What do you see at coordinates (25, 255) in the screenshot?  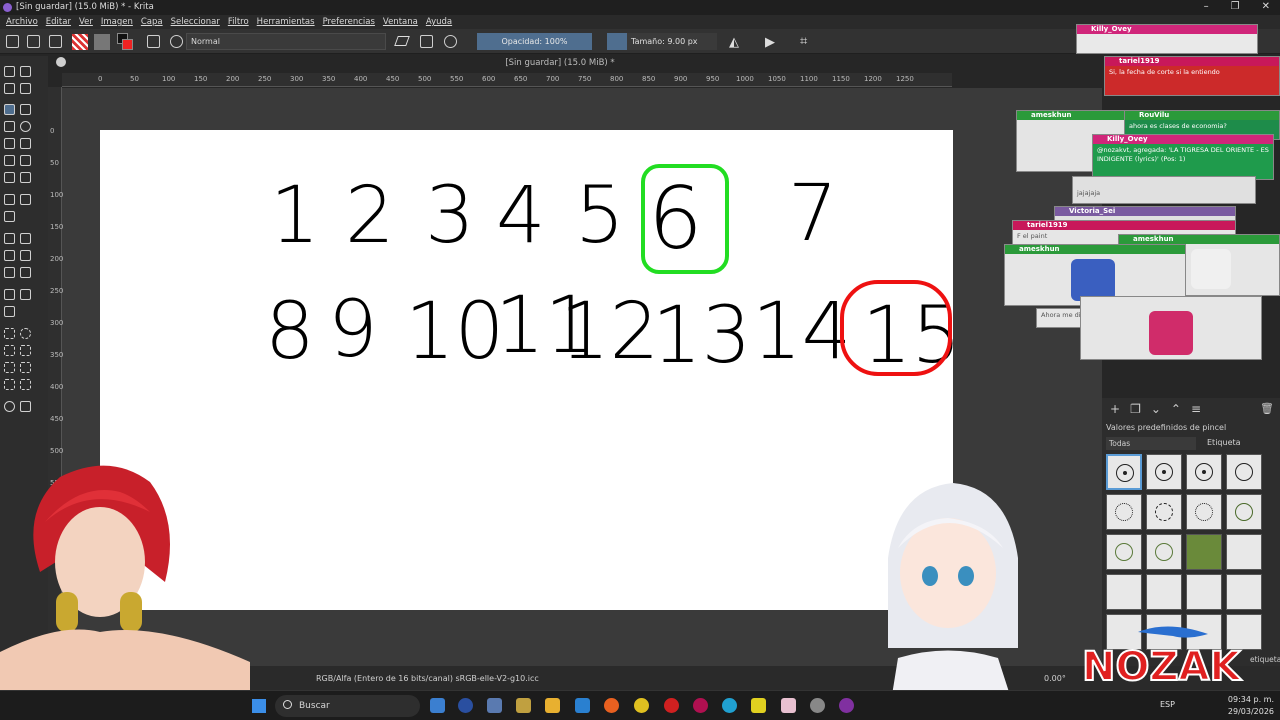 I see `smart-patch-icon` at bounding box center [25, 255].